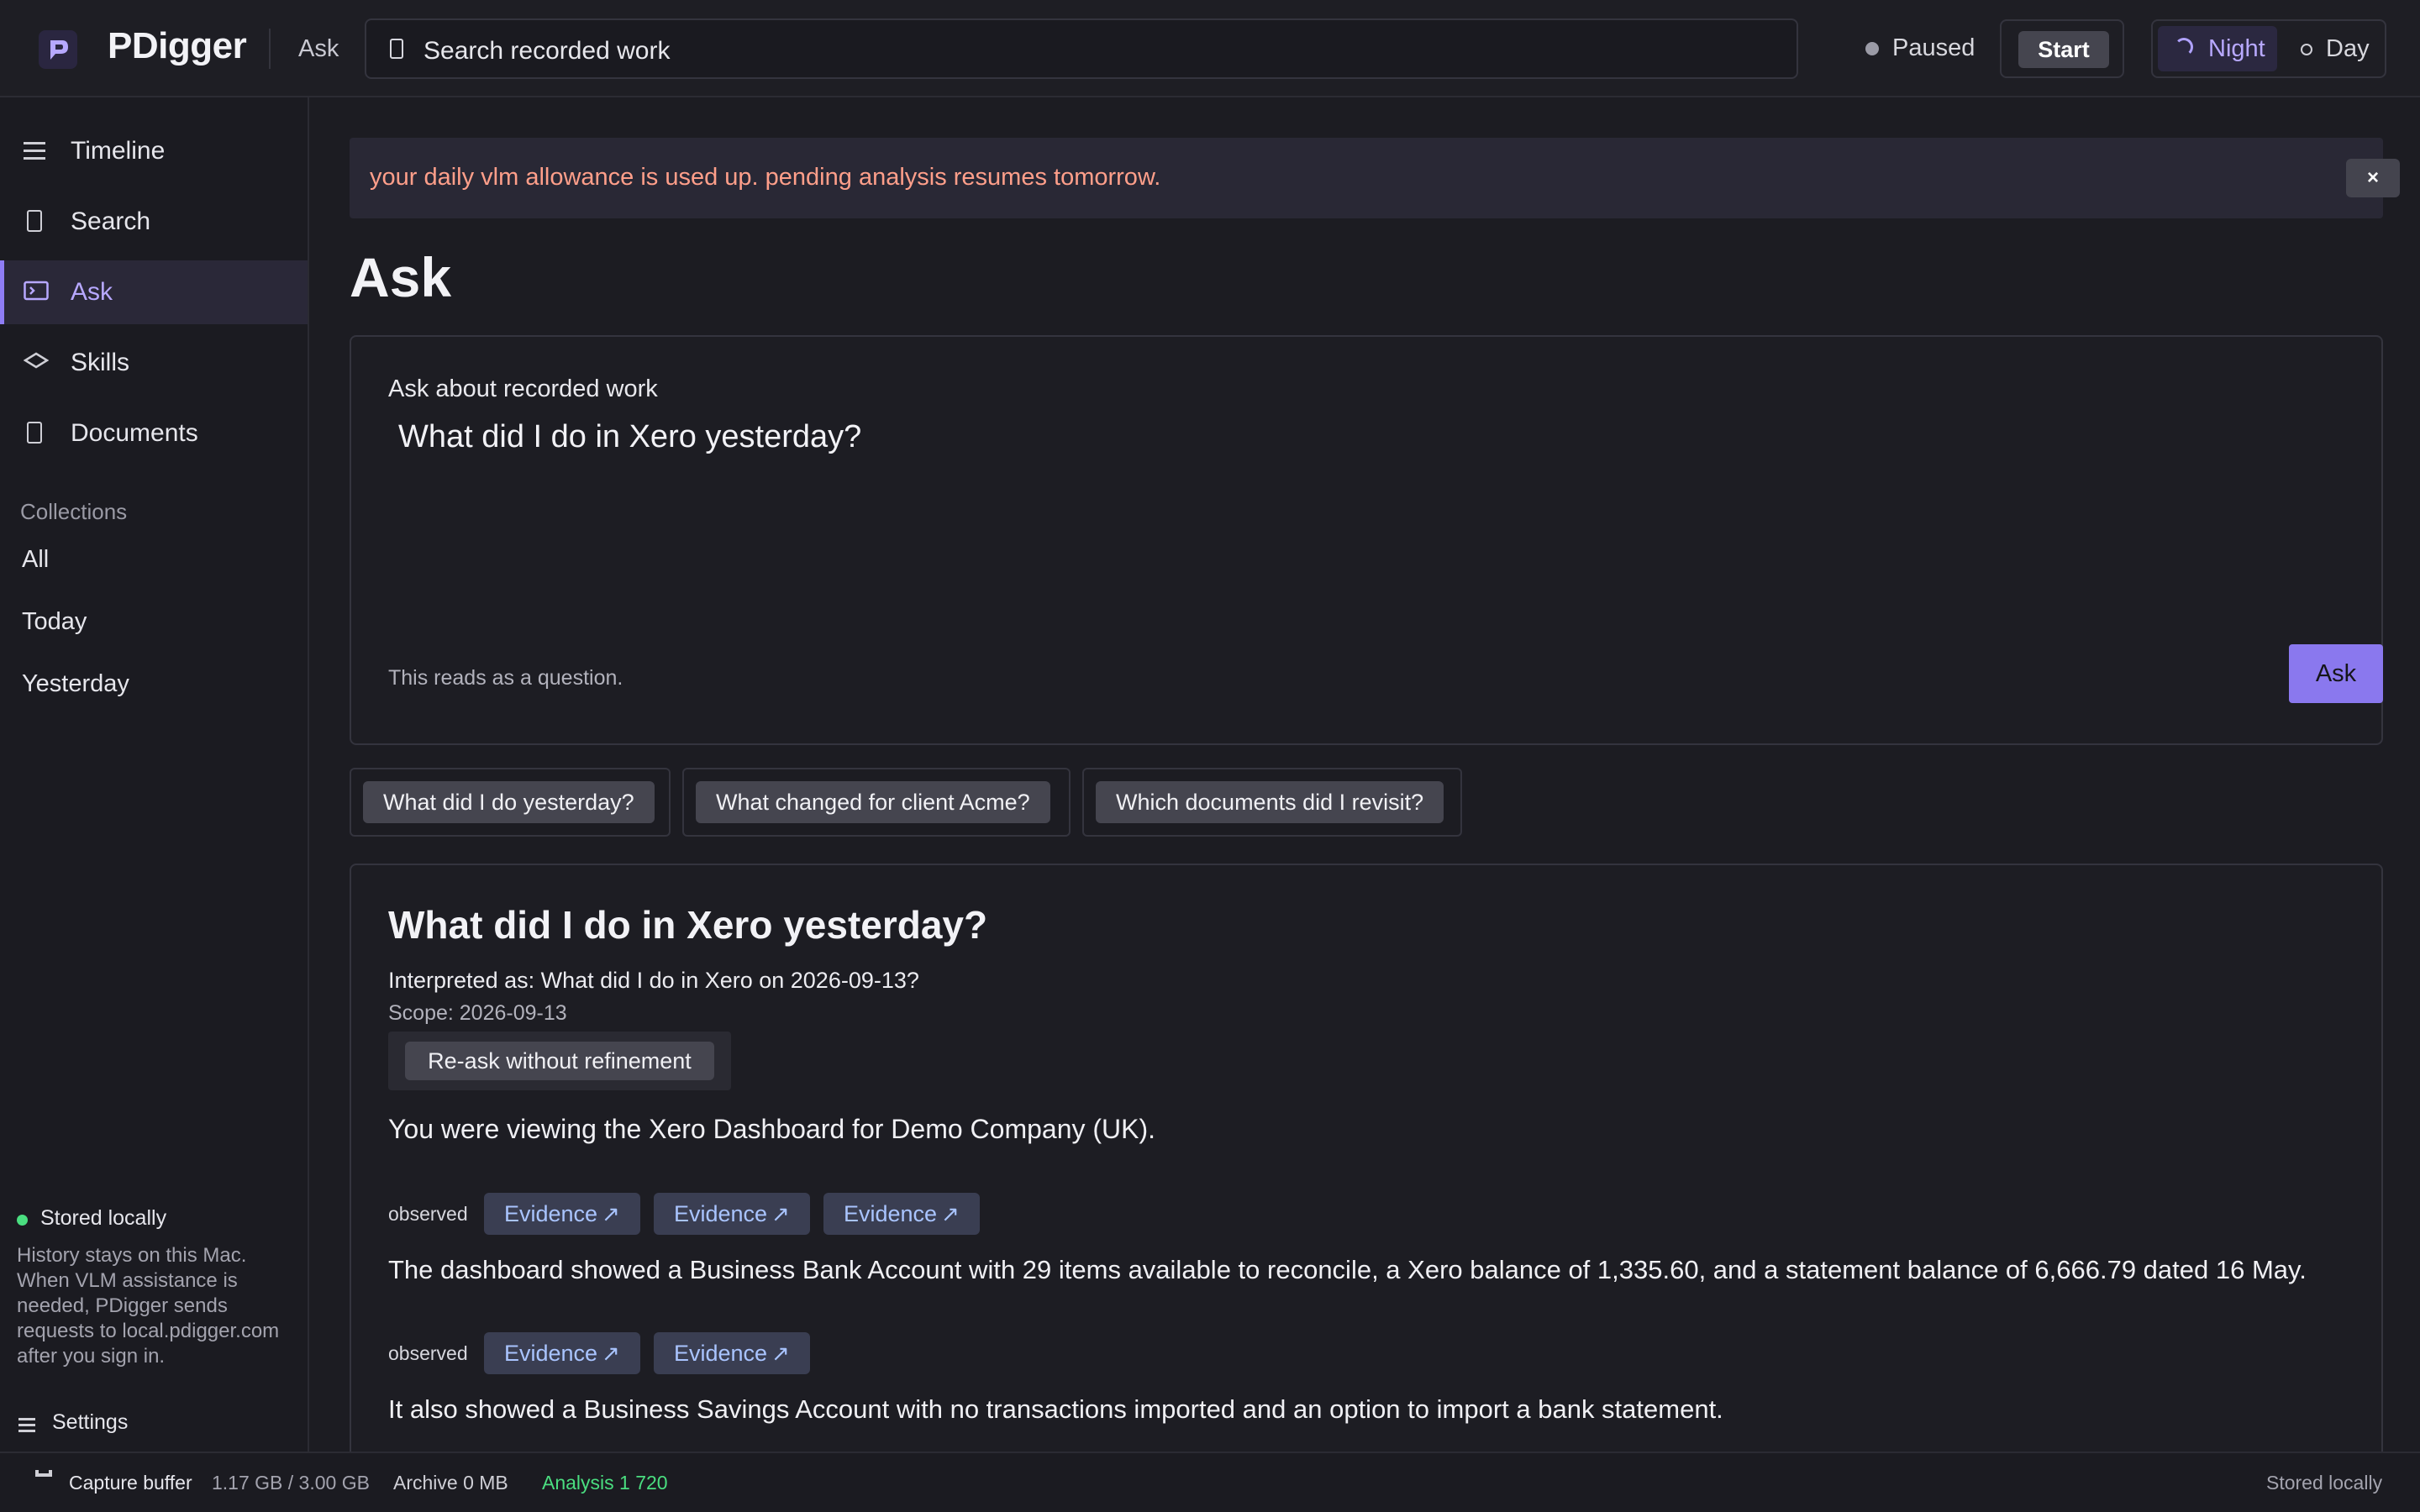 The image size is (2420, 1512). Describe the element at coordinates (36, 292) in the screenshot. I see `terminal-icon` at that location.